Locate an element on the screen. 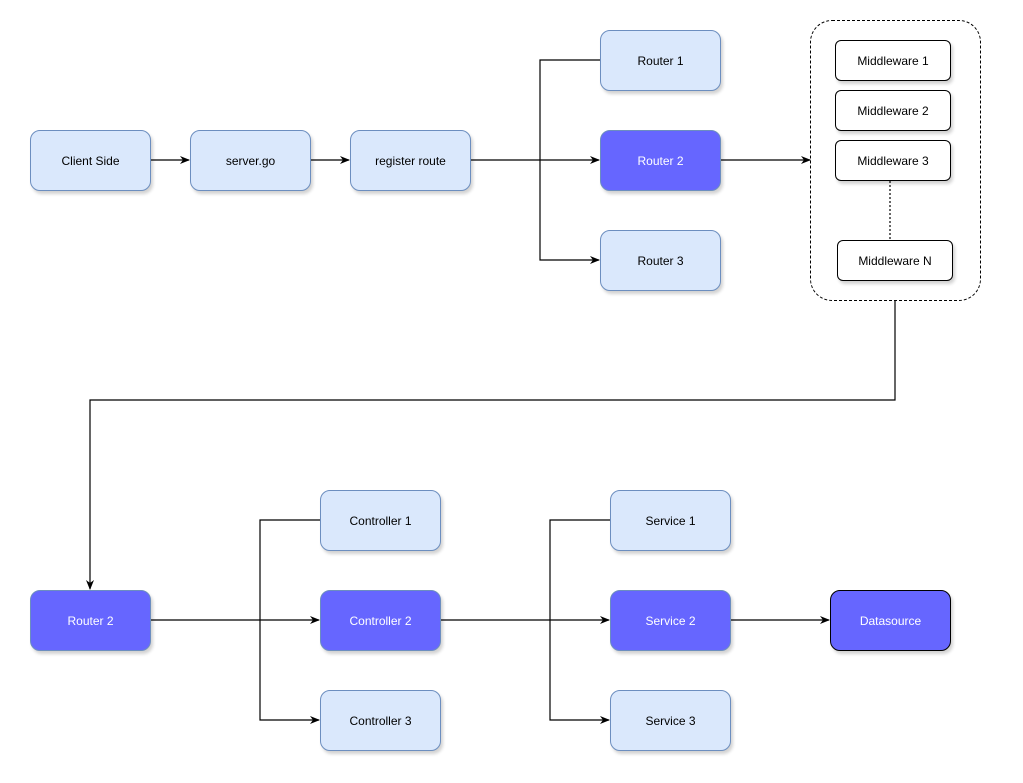 This screenshot has height=783, width=1023. node-label: register route is located at coordinates (410, 160).